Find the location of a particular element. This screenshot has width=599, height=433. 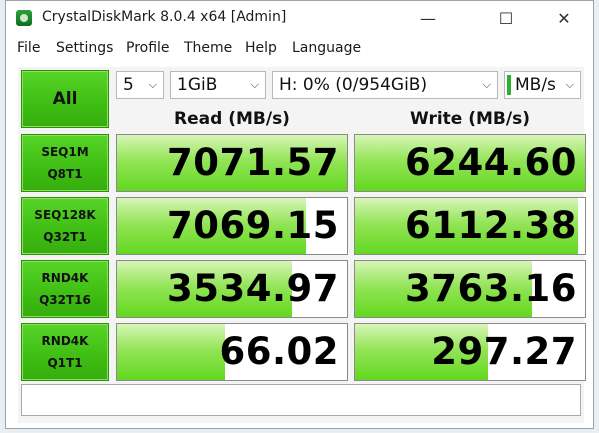

test-seq1m-q8t1-button: SEQ1M Q8T1 is located at coordinates (65, 163).